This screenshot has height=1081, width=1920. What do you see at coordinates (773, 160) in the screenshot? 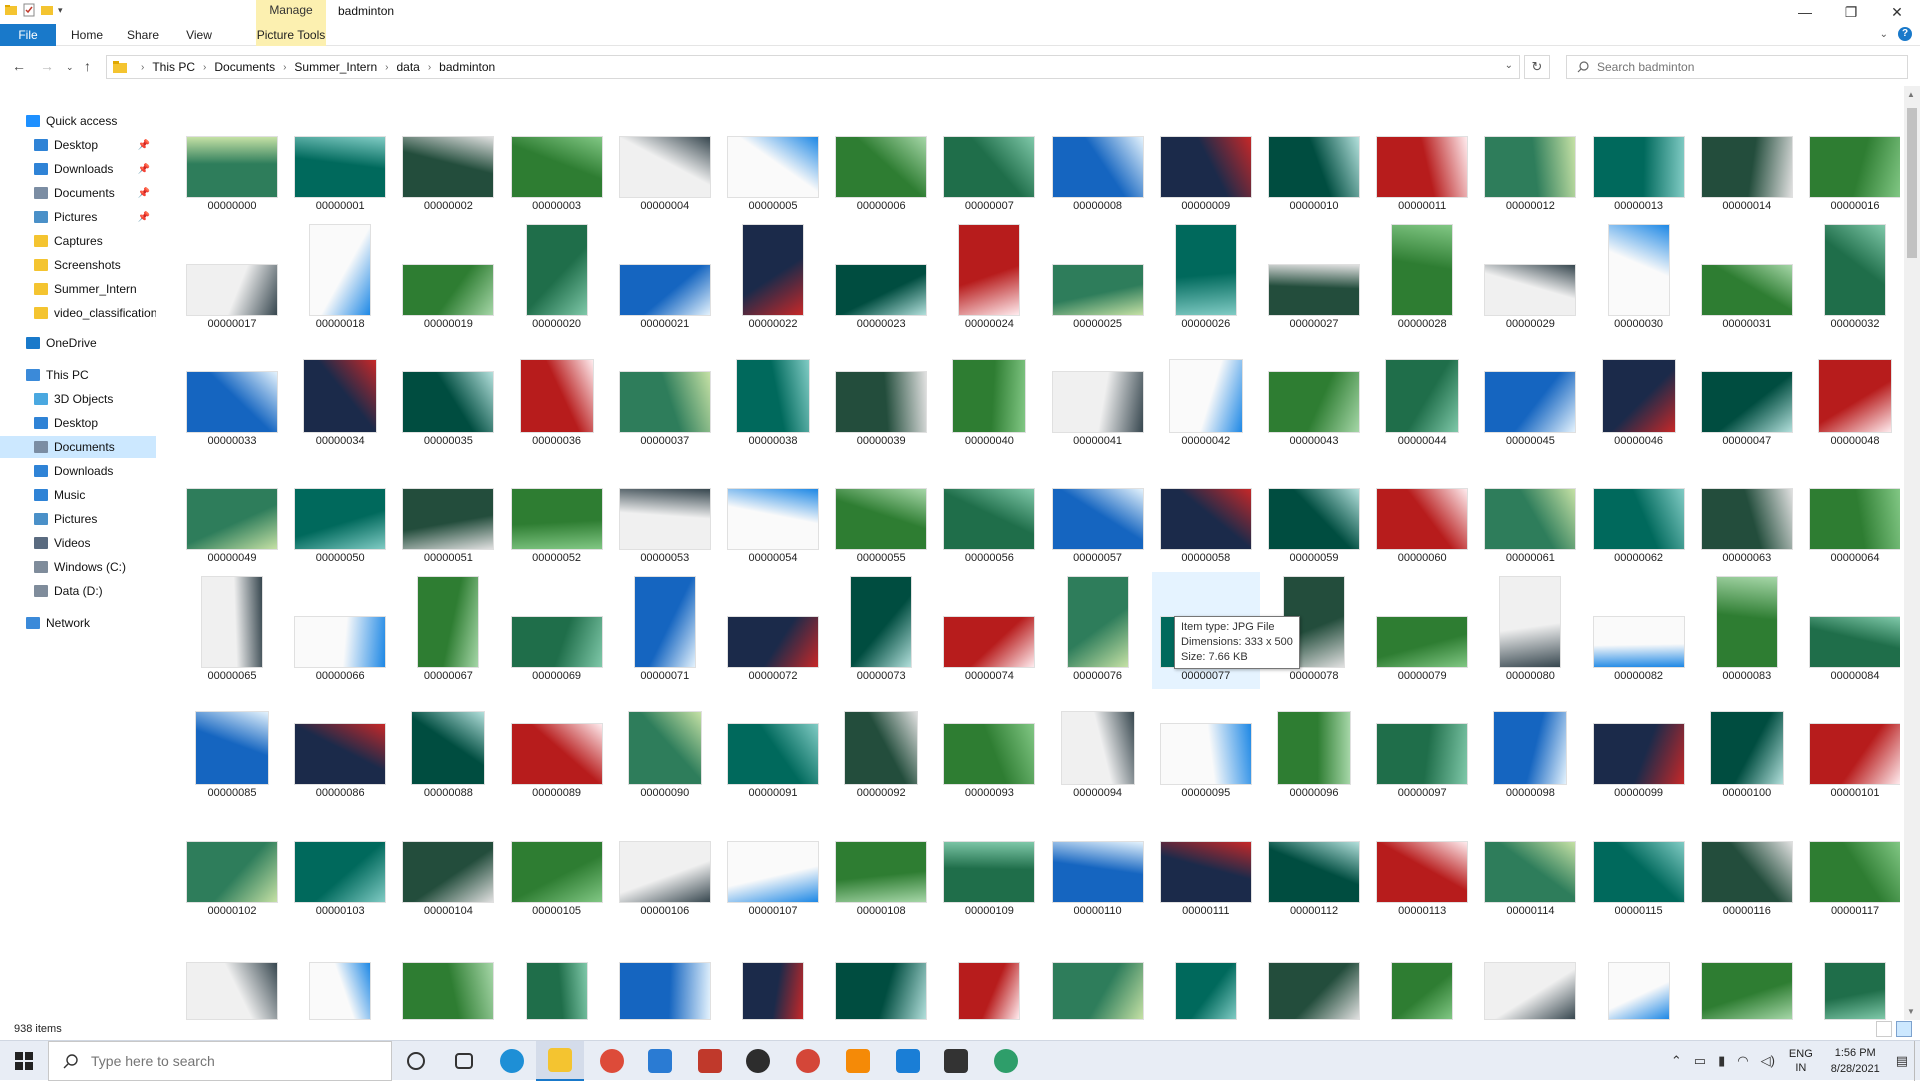
I see `file-thumbnail: 00000005` at bounding box center [773, 160].